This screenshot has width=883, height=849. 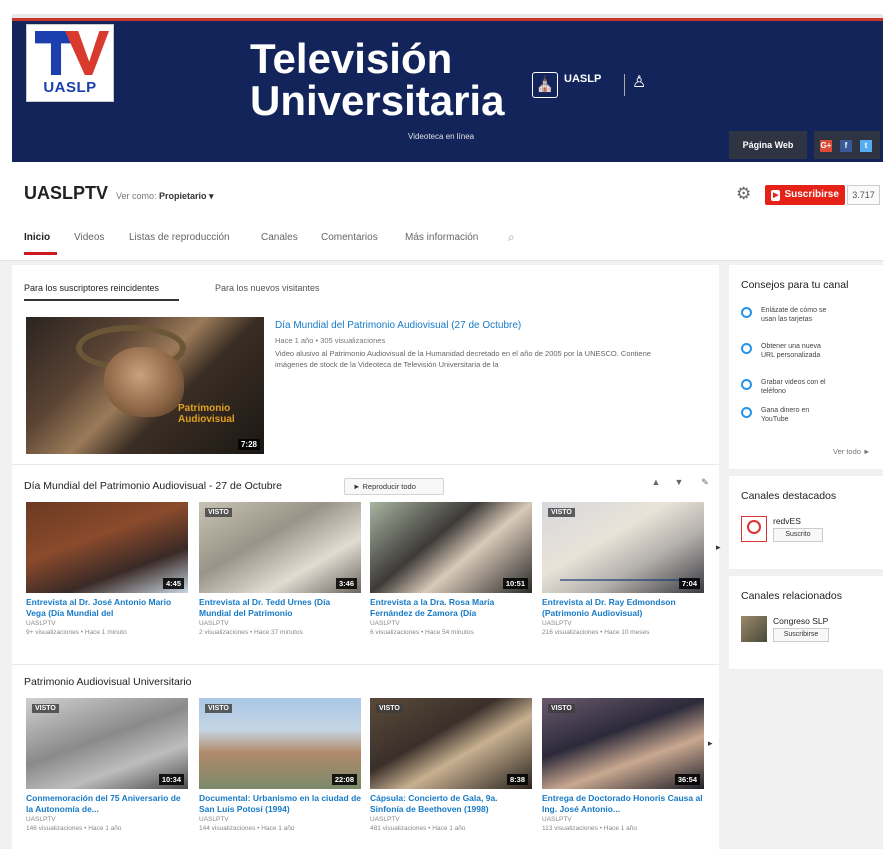 I want to click on subscribe-button: ▶ Suscribirse, so click(x=805, y=195).